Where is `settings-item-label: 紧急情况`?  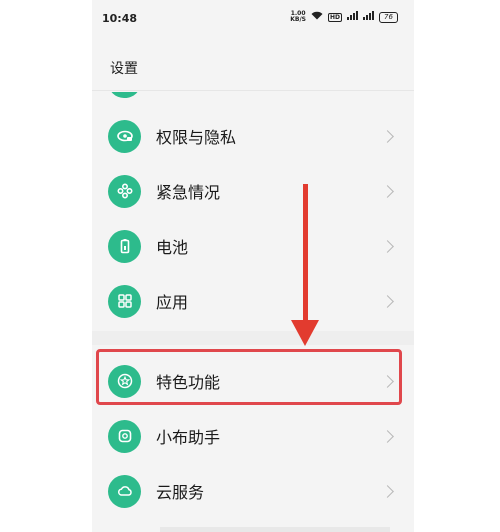
settings-item-label: 紧急情况 is located at coordinates (188, 192).